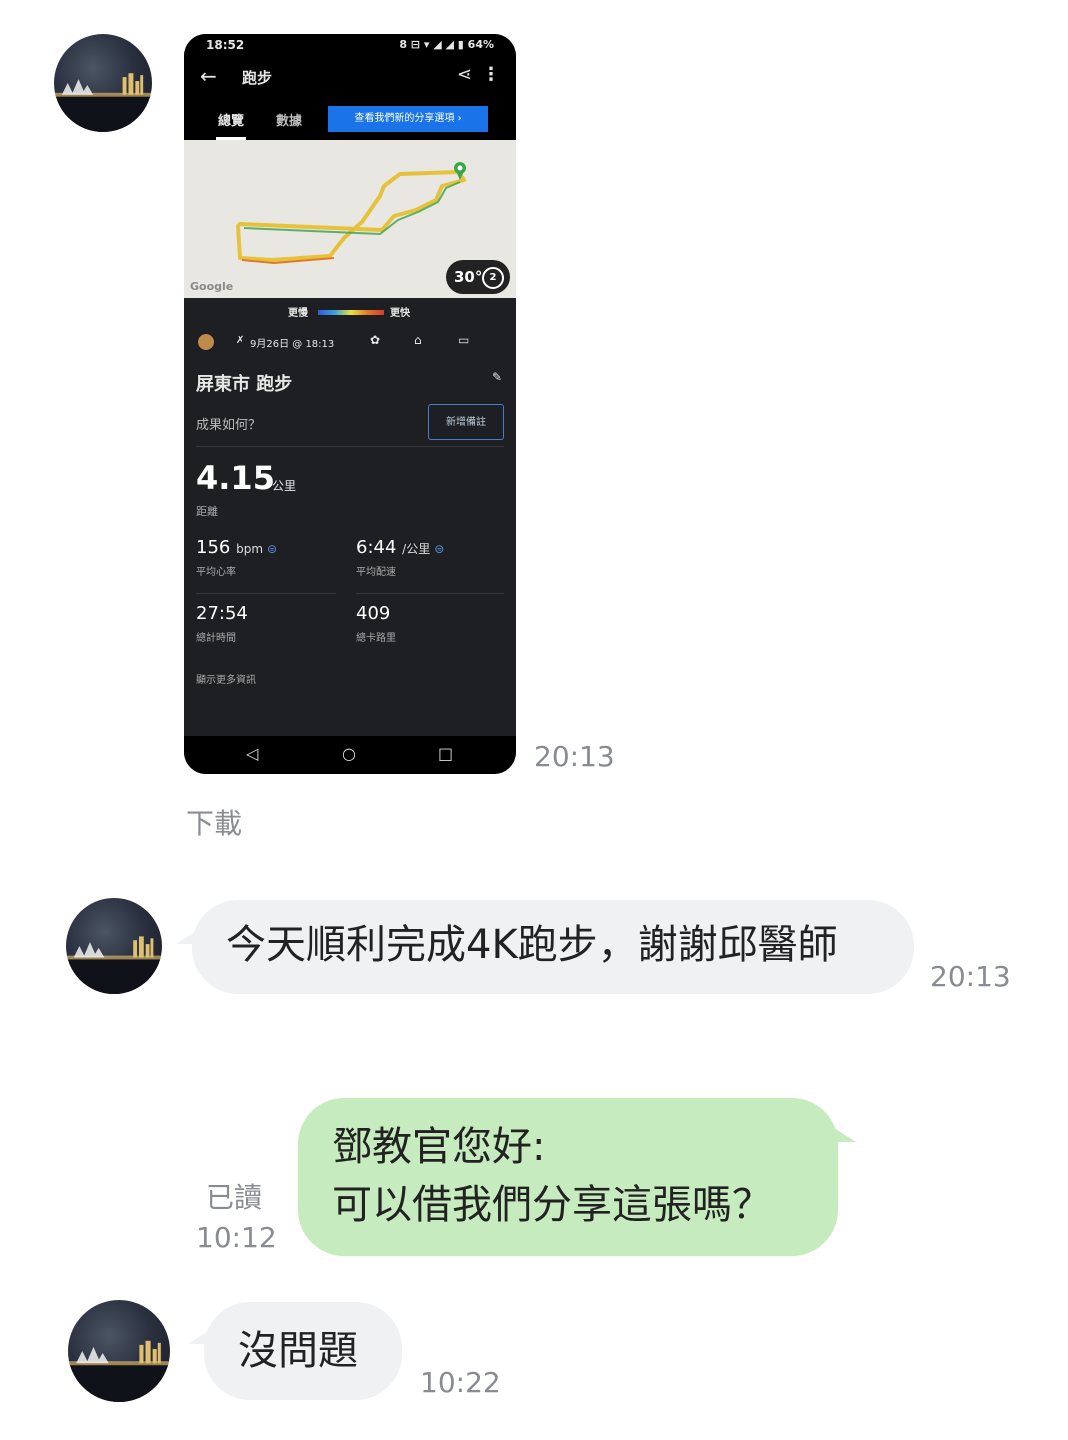 This screenshot has height=1440, width=1068. I want to click on share-icon: ⋖, so click(464, 74).